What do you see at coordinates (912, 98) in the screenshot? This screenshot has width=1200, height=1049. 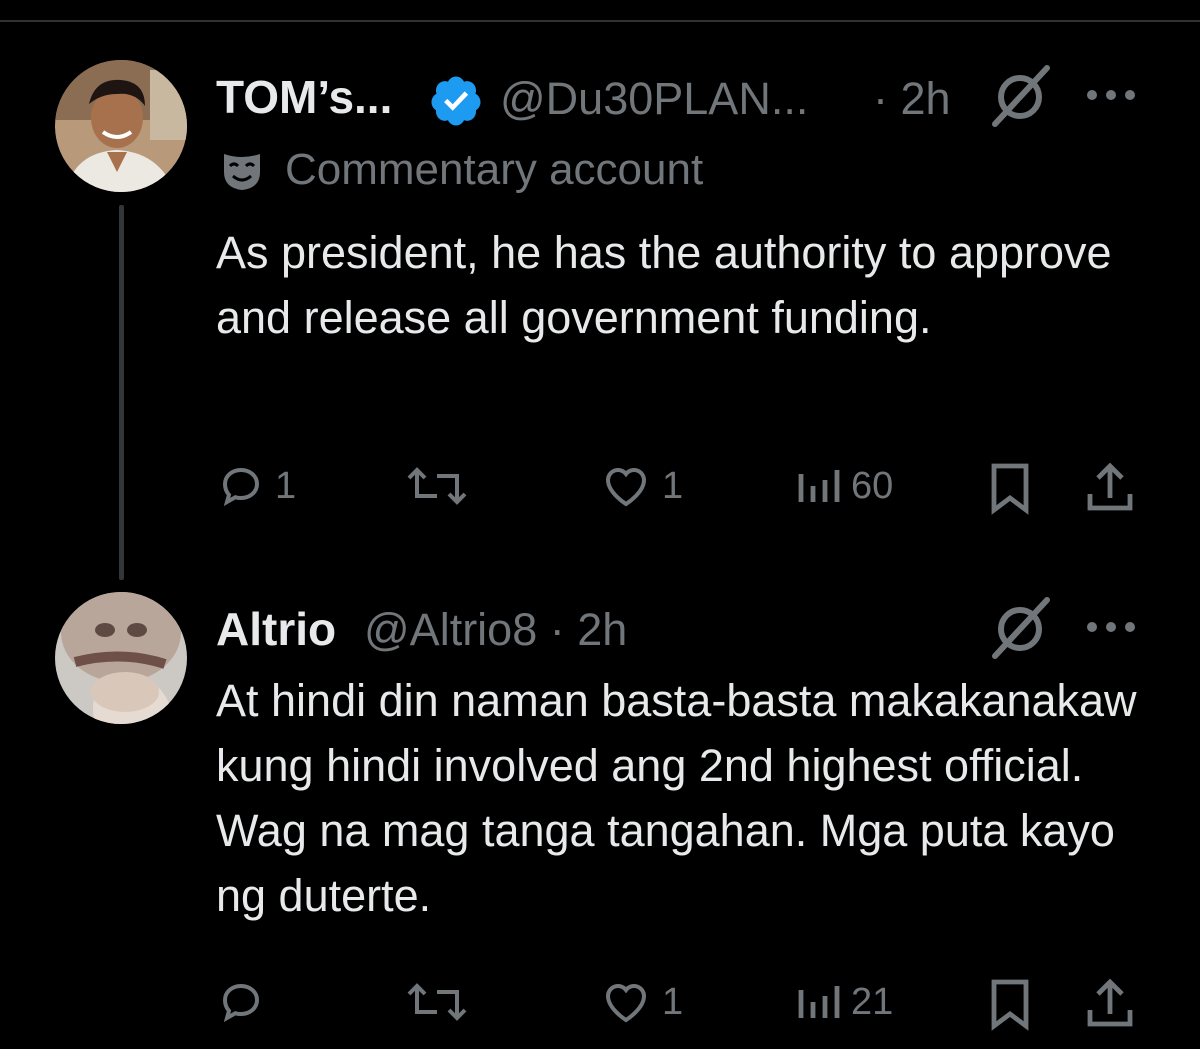 I see `timestamp: · 2h` at bounding box center [912, 98].